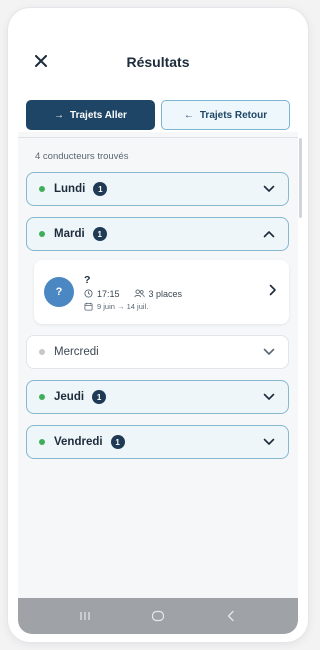 The width and height of the screenshot is (320, 650). What do you see at coordinates (158, 137) in the screenshot?
I see `divider` at bounding box center [158, 137].